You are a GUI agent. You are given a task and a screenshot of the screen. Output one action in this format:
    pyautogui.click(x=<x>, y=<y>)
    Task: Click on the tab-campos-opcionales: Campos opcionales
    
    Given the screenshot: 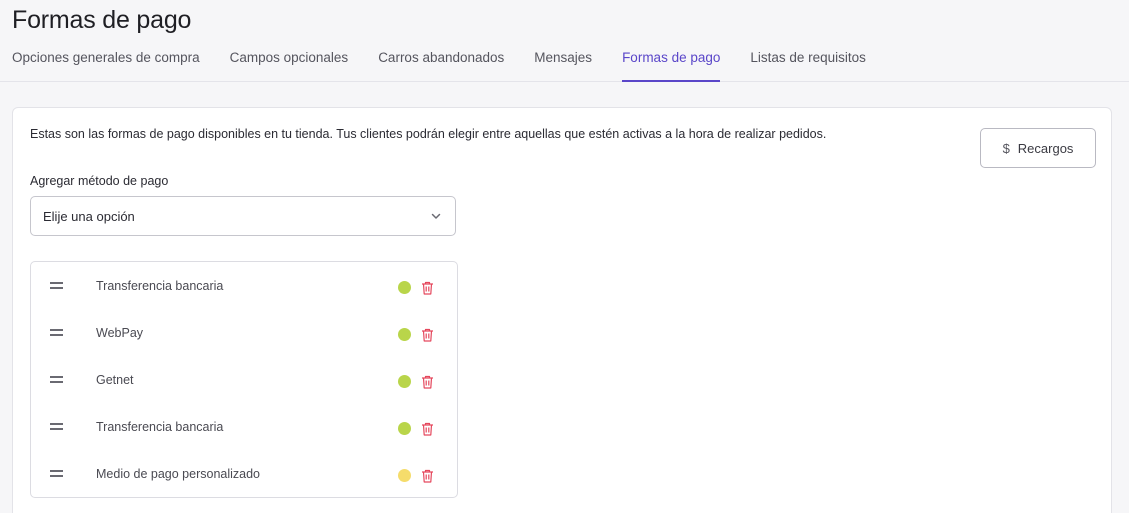 What is the action you would take?
    pyautogui.click(x=289, y=66)
    